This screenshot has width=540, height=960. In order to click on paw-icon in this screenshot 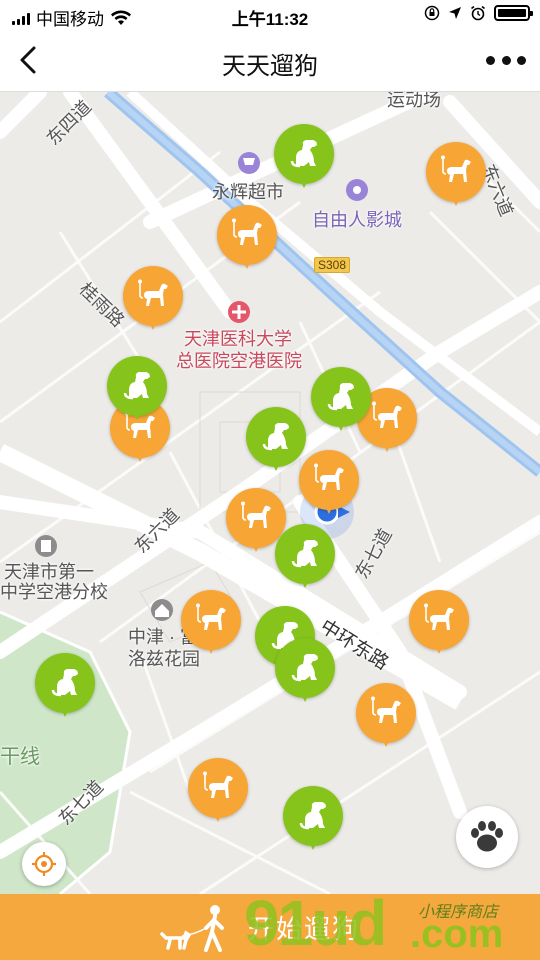, I will do `click(487, 836)`.